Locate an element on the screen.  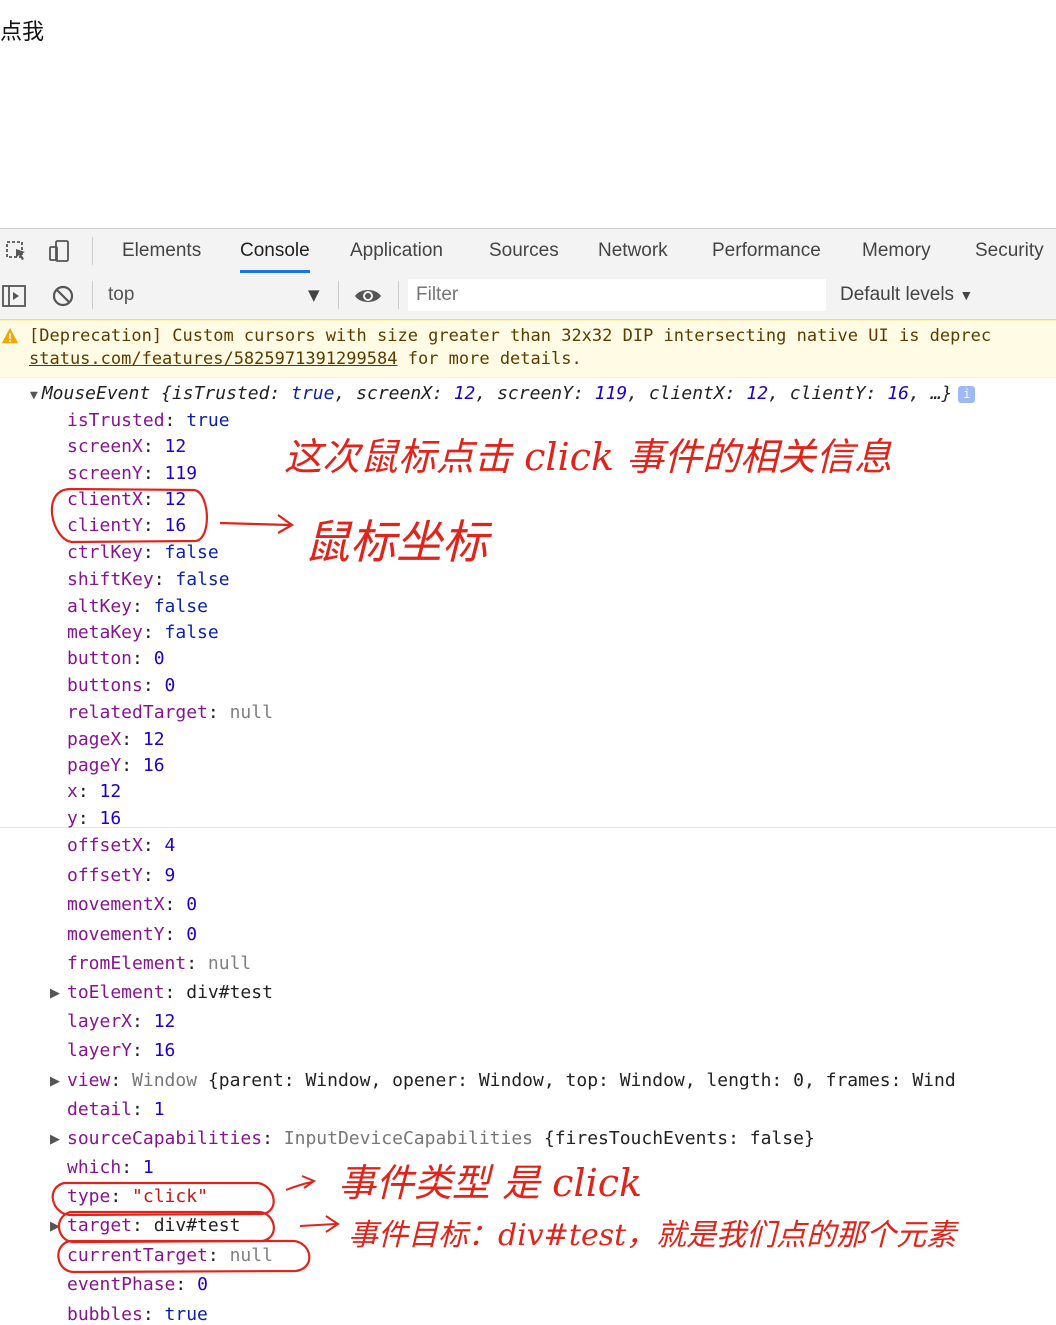
annotation-arrow-type is located at coordinates (301, 1183).